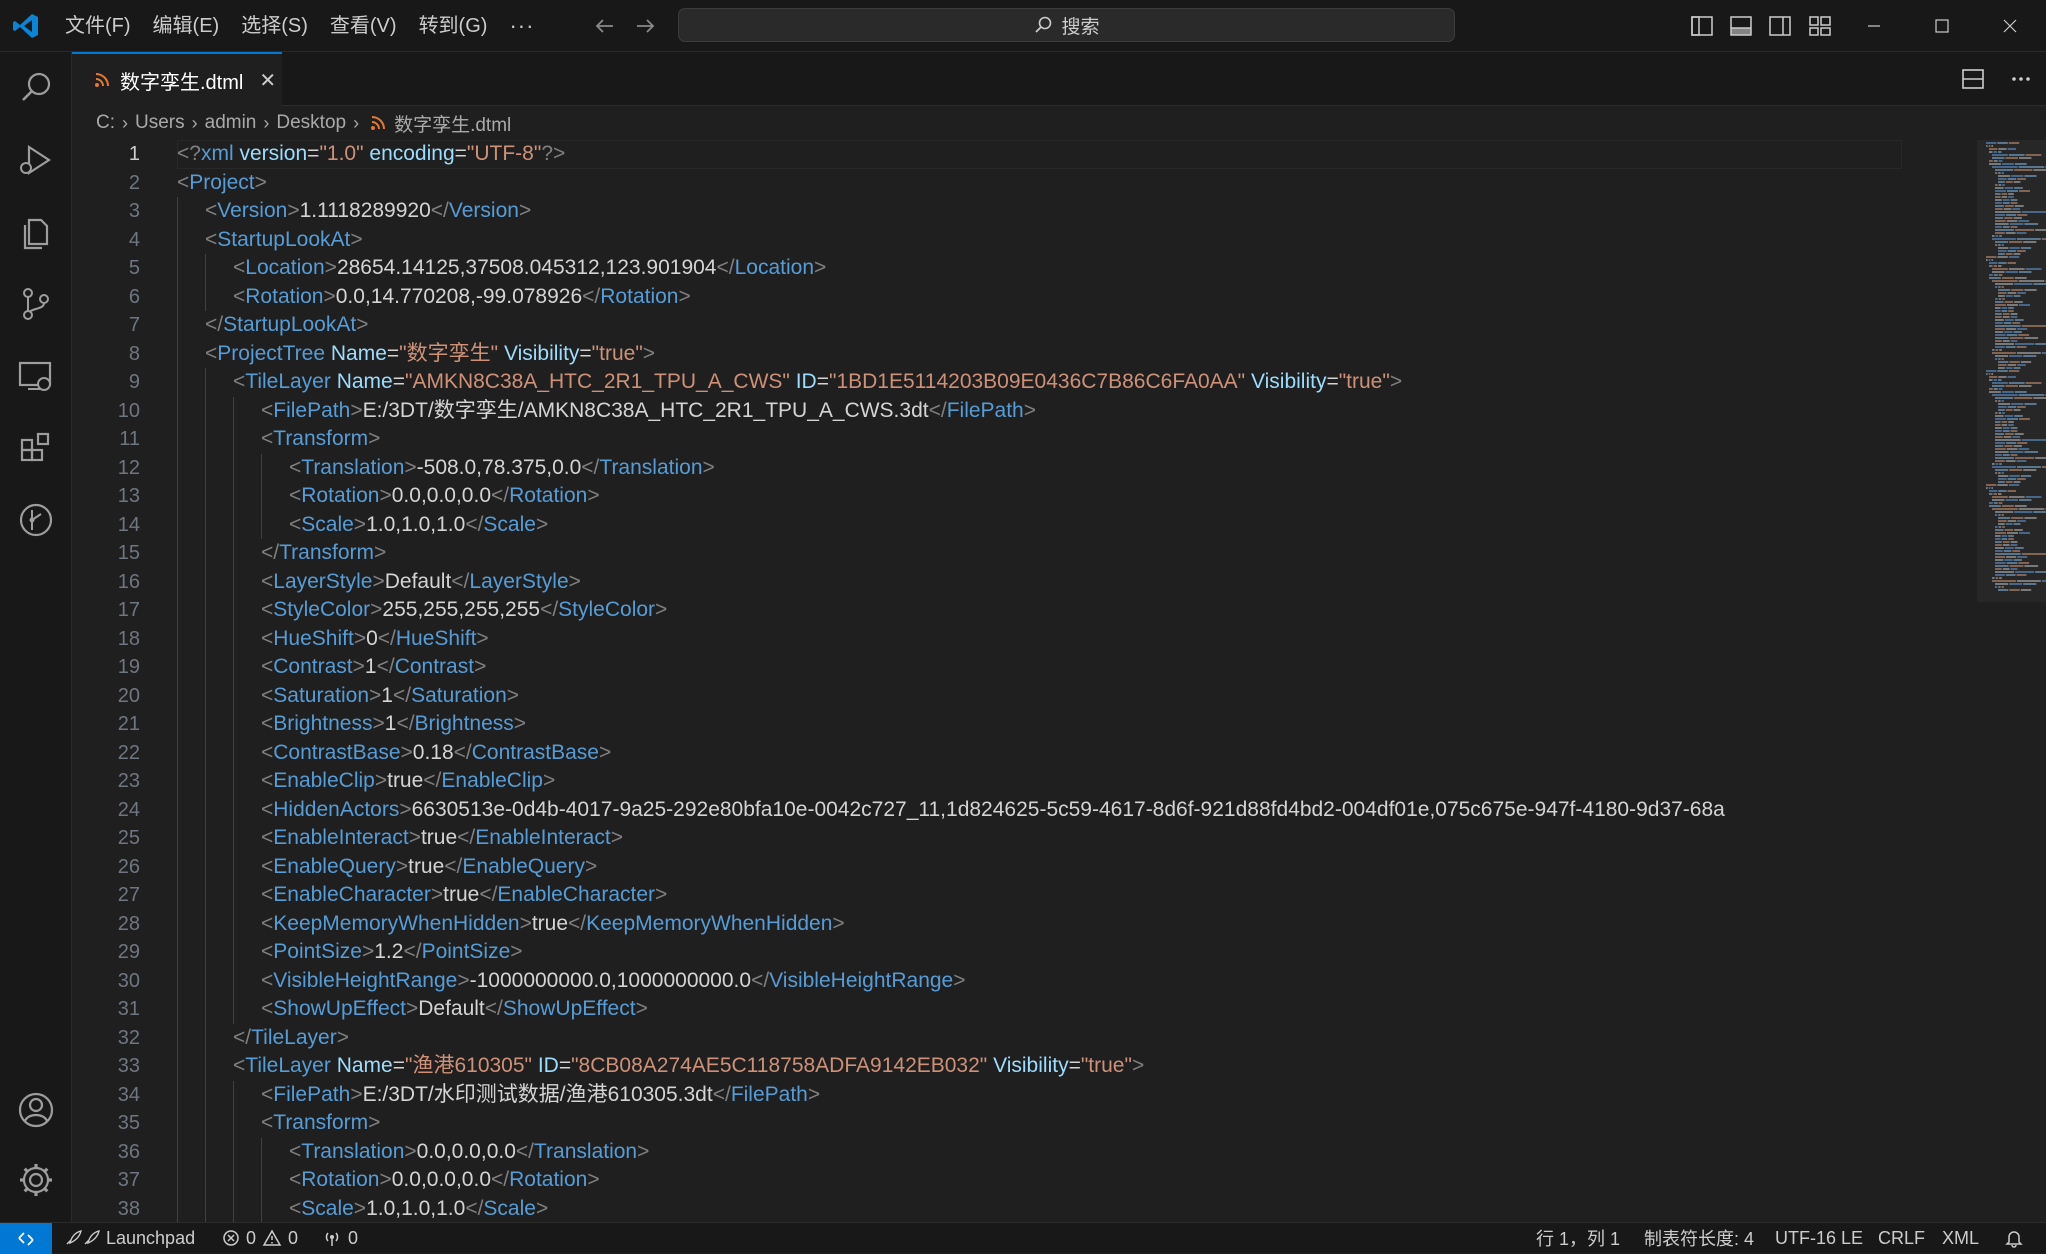 The width and height of the screenshot is (2046, 1254). Describe the element at coordinates (1901, 1238) in the screenshot. I see `eol-indicator: CRLF` at that location.